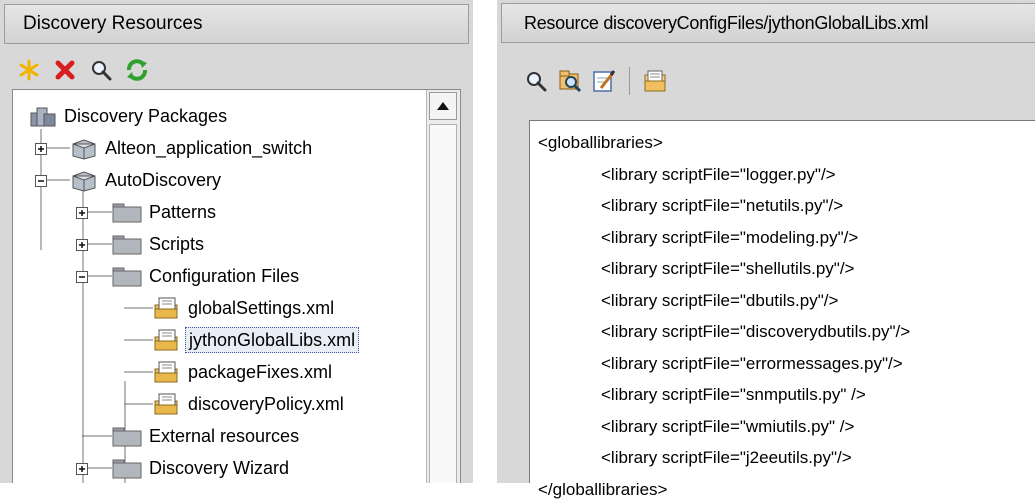 The height and width of the screenshot is (500, 1035). I want to click on tree-node-label: AutoDiscovery, so click(163, 180).